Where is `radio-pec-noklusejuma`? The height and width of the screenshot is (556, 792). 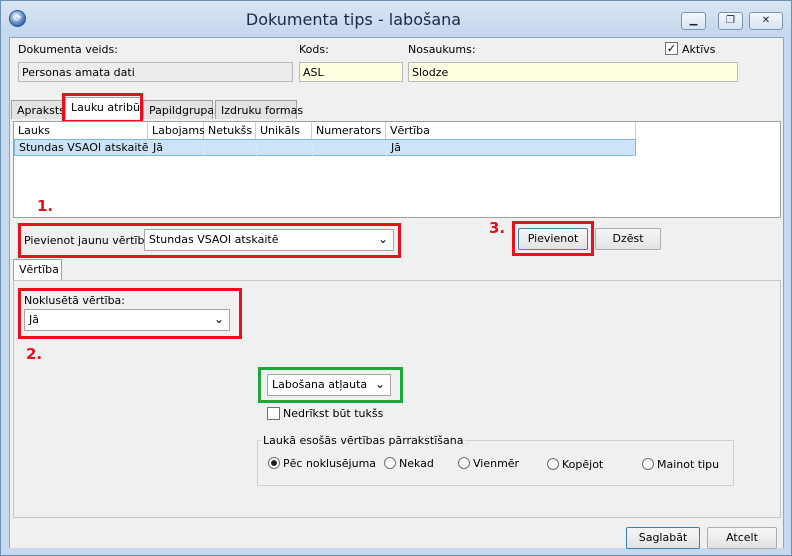
radio-pec-noklusejuma is located at coordinates (274, 463).